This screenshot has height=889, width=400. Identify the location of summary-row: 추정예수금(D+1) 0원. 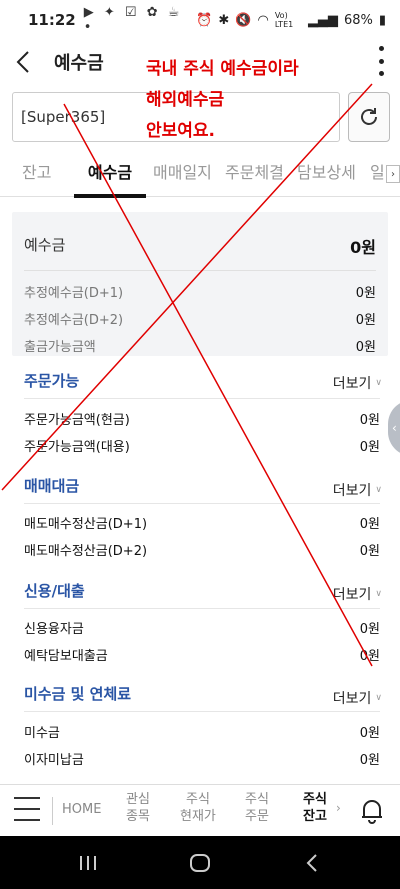
(200, 291).